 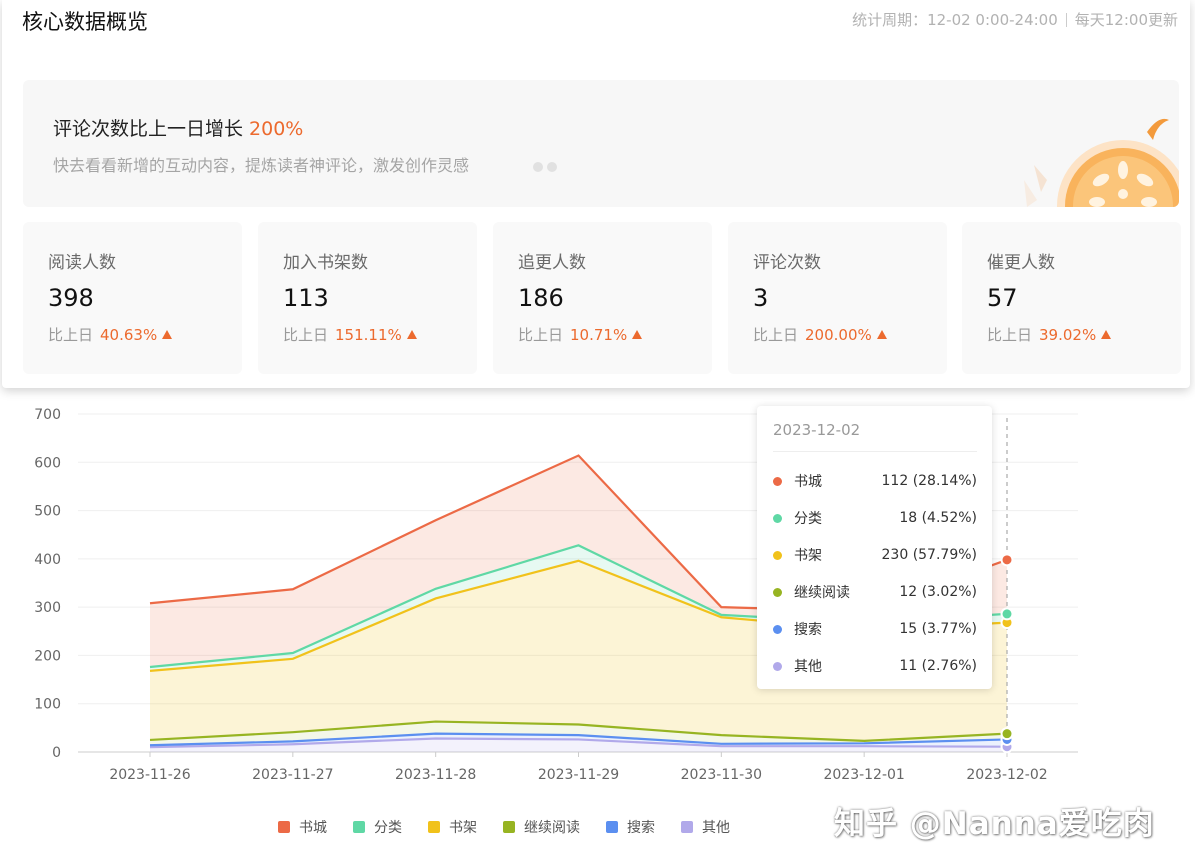 What do you see at coordinates (71, 298) in the screenshot?
I see `metric-value: 398` at bounding box center [71, 298].